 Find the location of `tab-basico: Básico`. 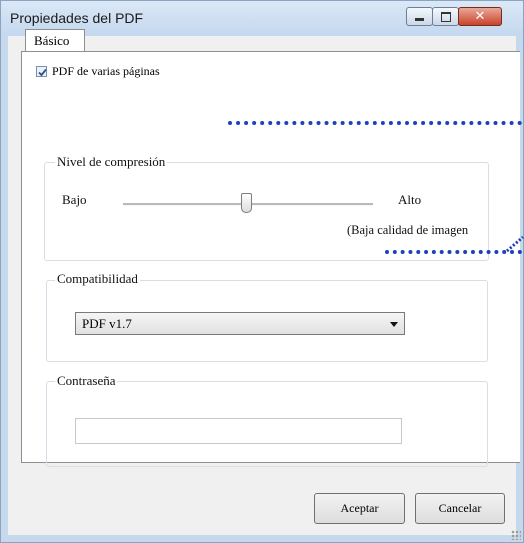

tab-basico: Básico is located at coordinates (55, 40).